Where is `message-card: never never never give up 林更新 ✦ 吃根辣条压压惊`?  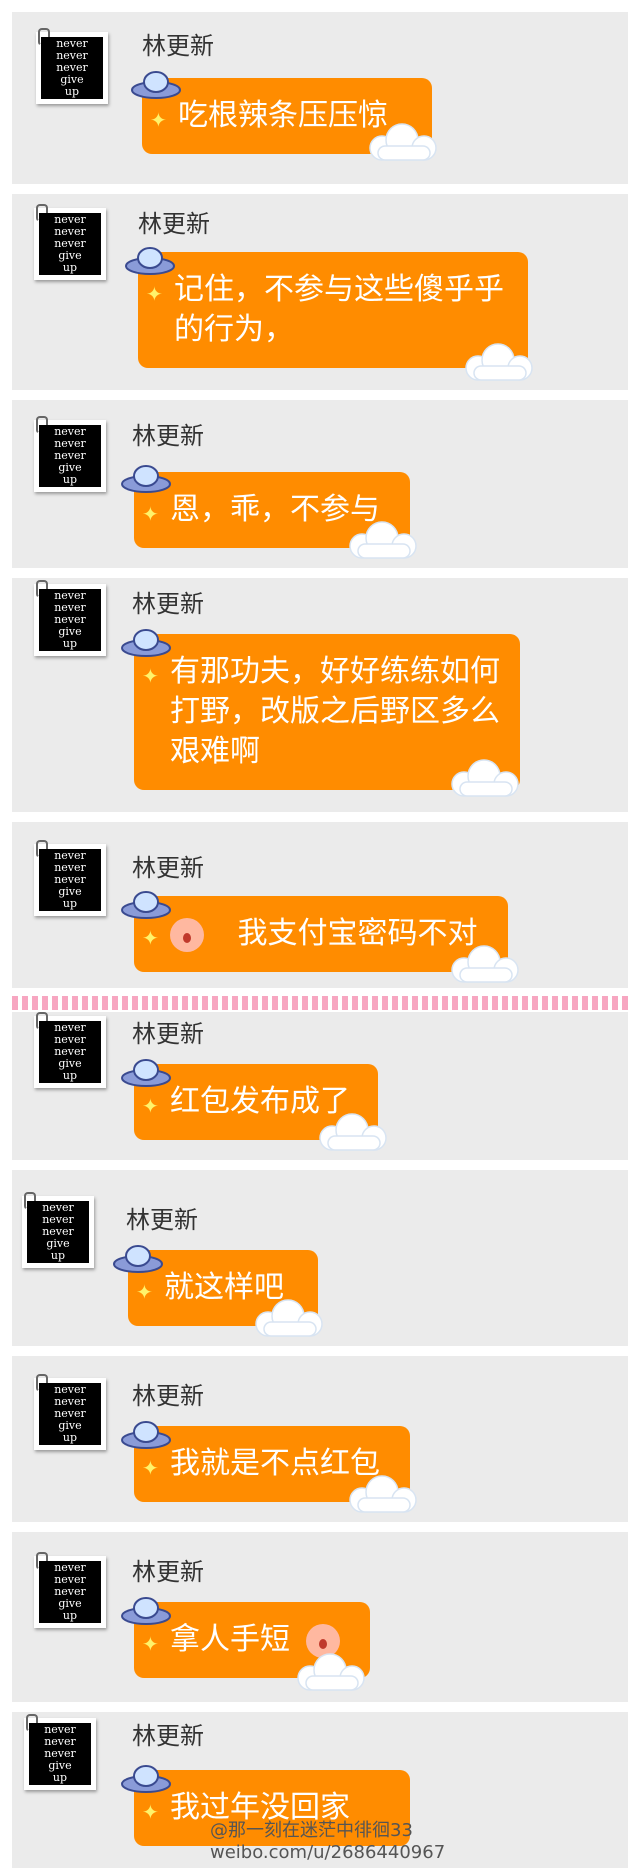
message-card: never never never give up 林更新 ✦ 吃根辣条压压惊 is located at coordinates (320, 98).